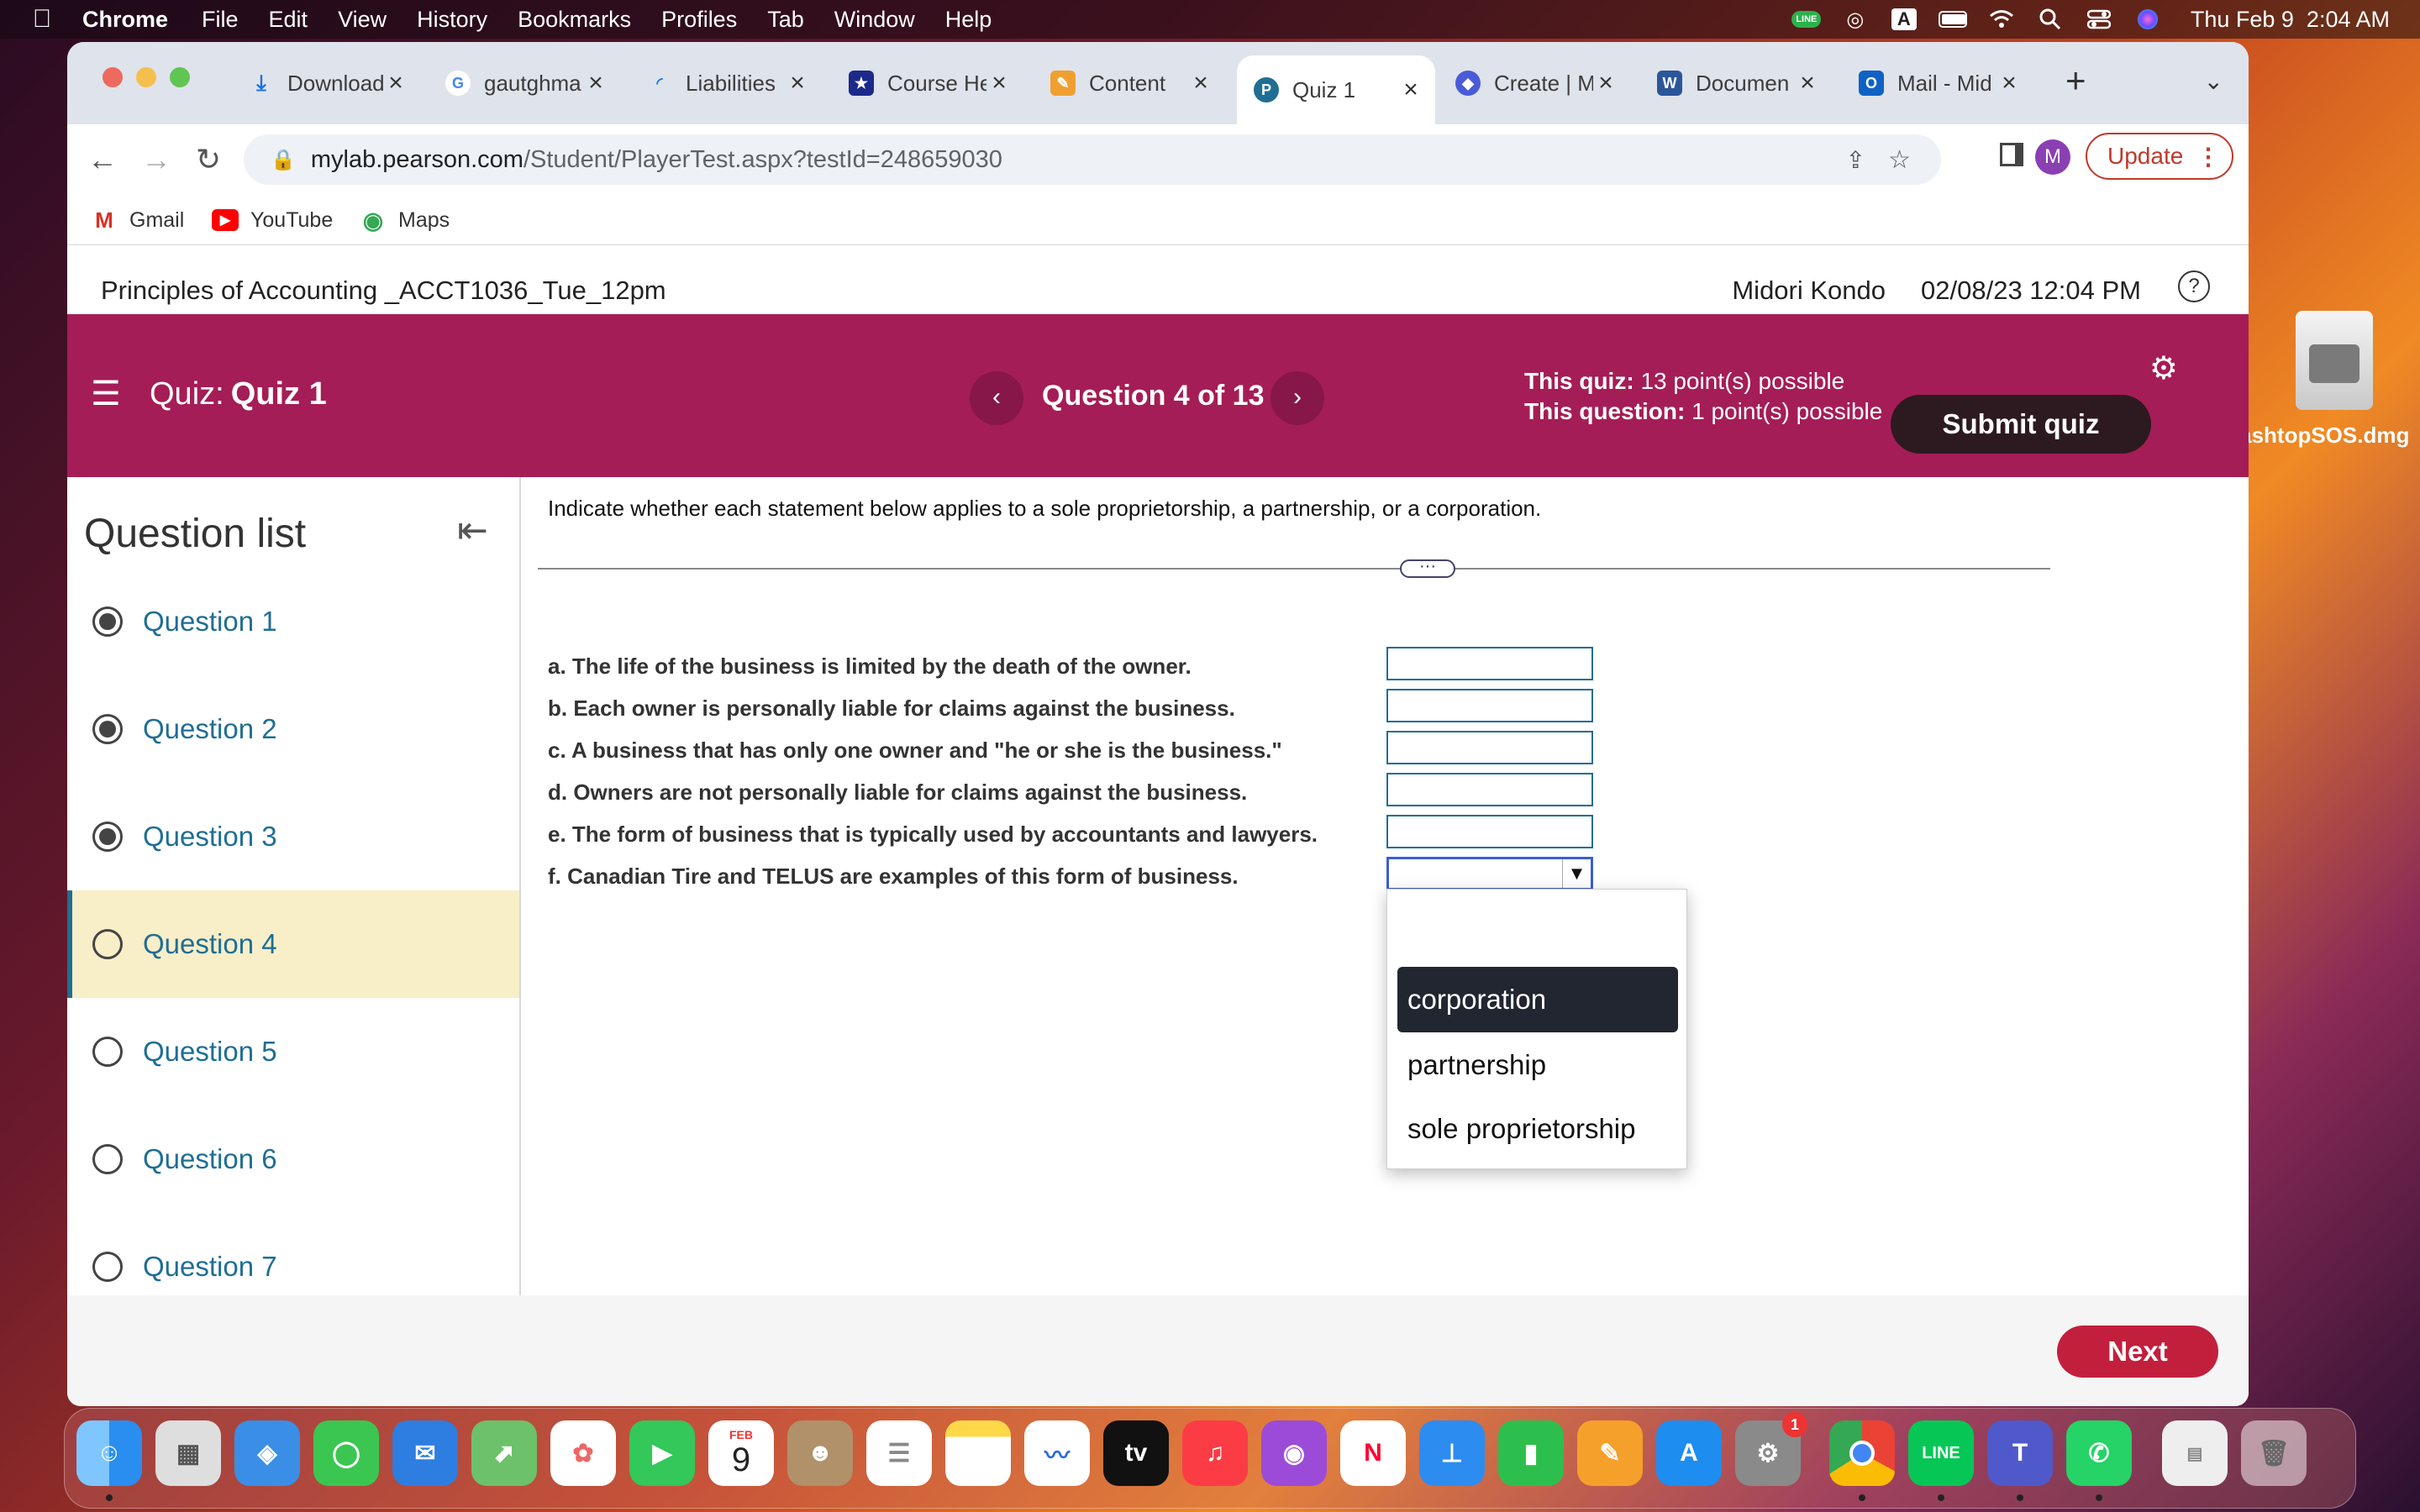 The height and width of the screenshot is (1512, 2420). Describe the element at coordinates (2290, 20) in the screenshot. I see `menubar-clock: Thu Feb 9 2:04 AM` at that location.